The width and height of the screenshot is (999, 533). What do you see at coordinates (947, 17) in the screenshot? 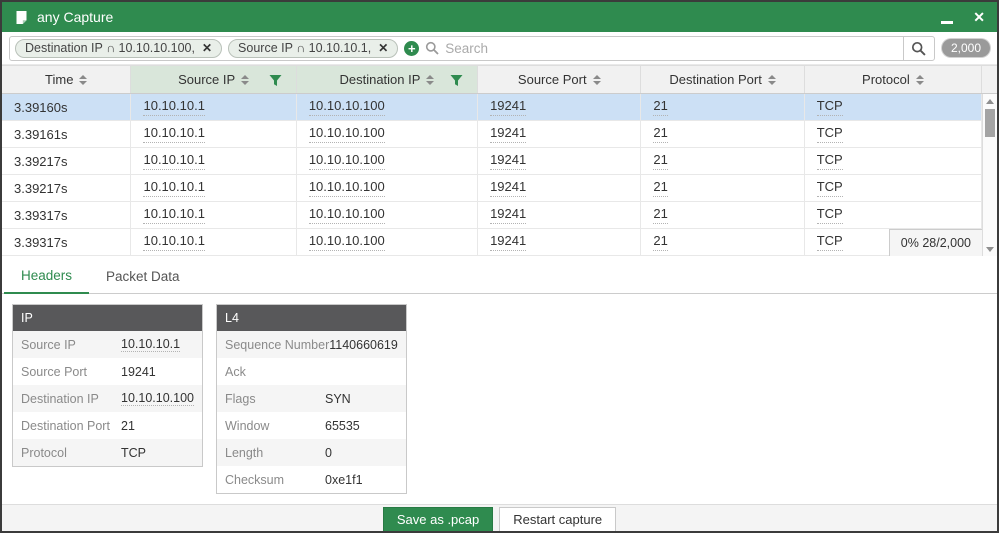
I see `minimize-icon` at bounding box center [947, 17].